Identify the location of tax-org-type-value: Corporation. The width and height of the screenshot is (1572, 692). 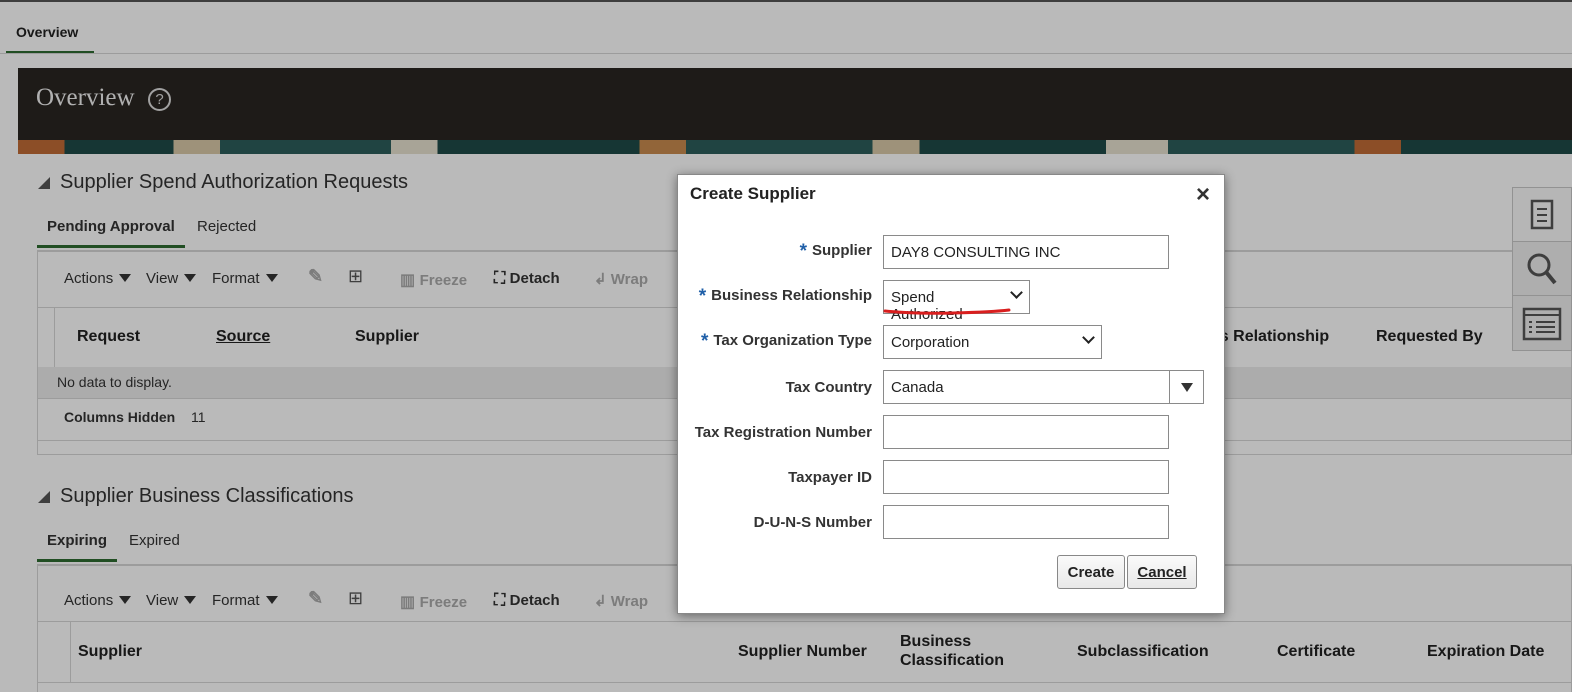
(930, 342).